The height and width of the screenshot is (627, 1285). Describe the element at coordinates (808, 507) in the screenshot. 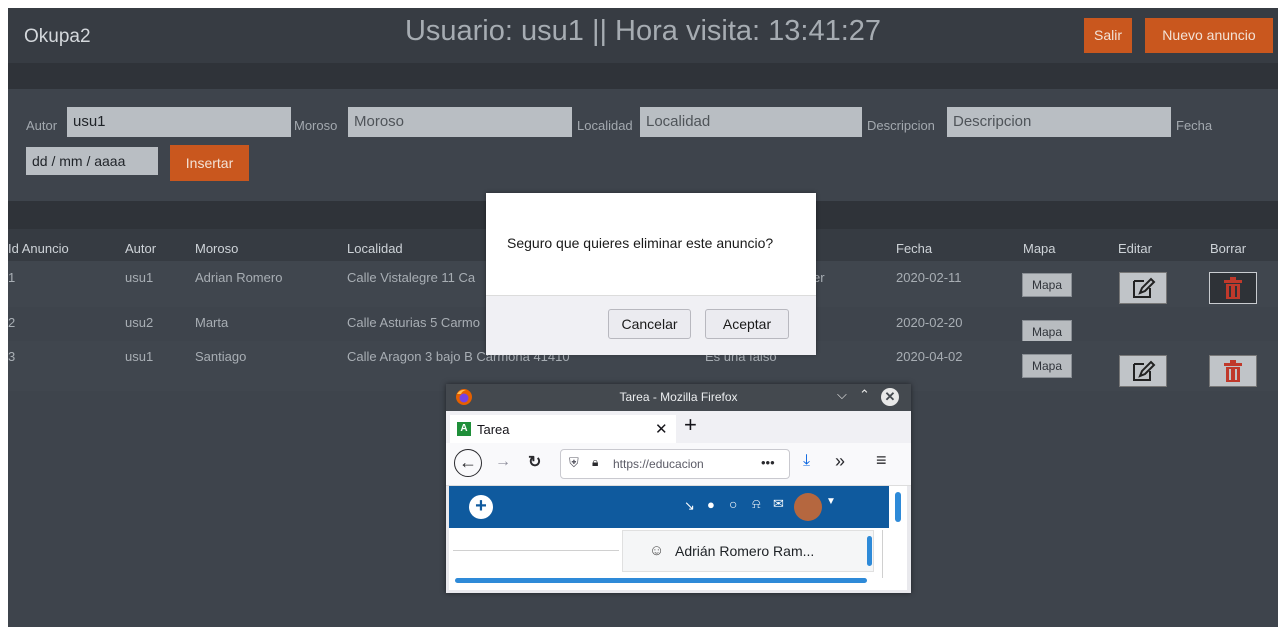

I see `user-avatar` at that location.